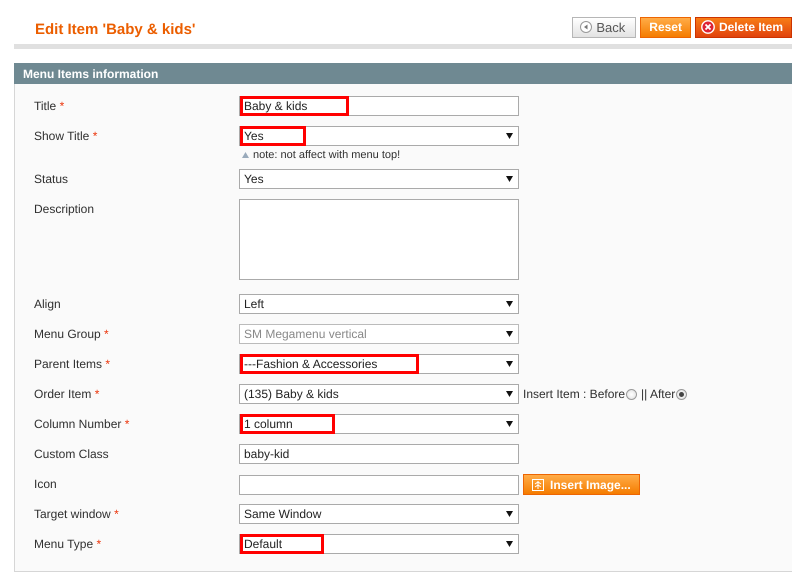 This screenshot has height=575, width=792. What do you see at coordinates (65, 208) in the screenshot?
I see `field-label: Description` at bounding box center [65, 208].